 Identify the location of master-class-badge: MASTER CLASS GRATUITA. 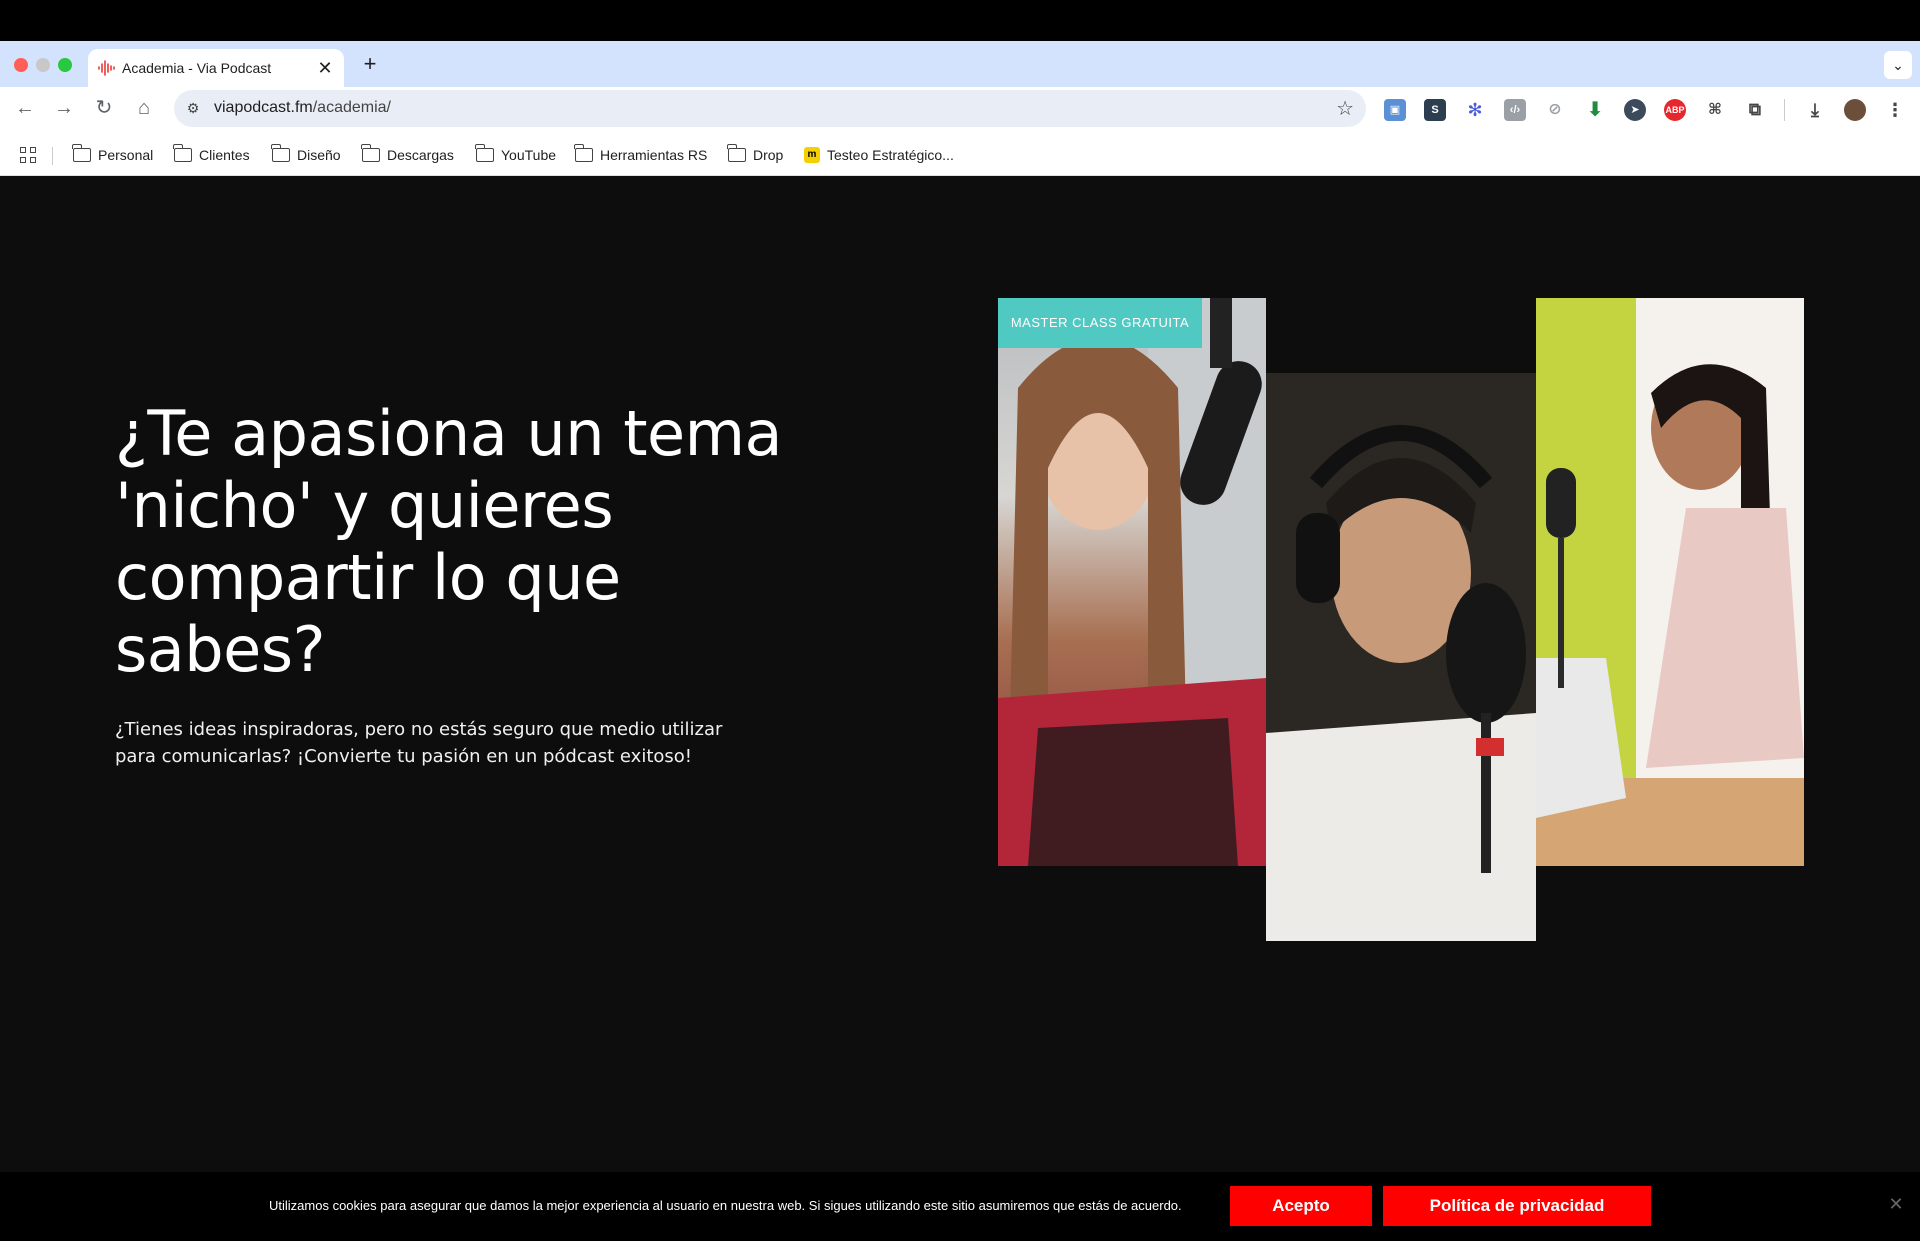
(1100, 323).